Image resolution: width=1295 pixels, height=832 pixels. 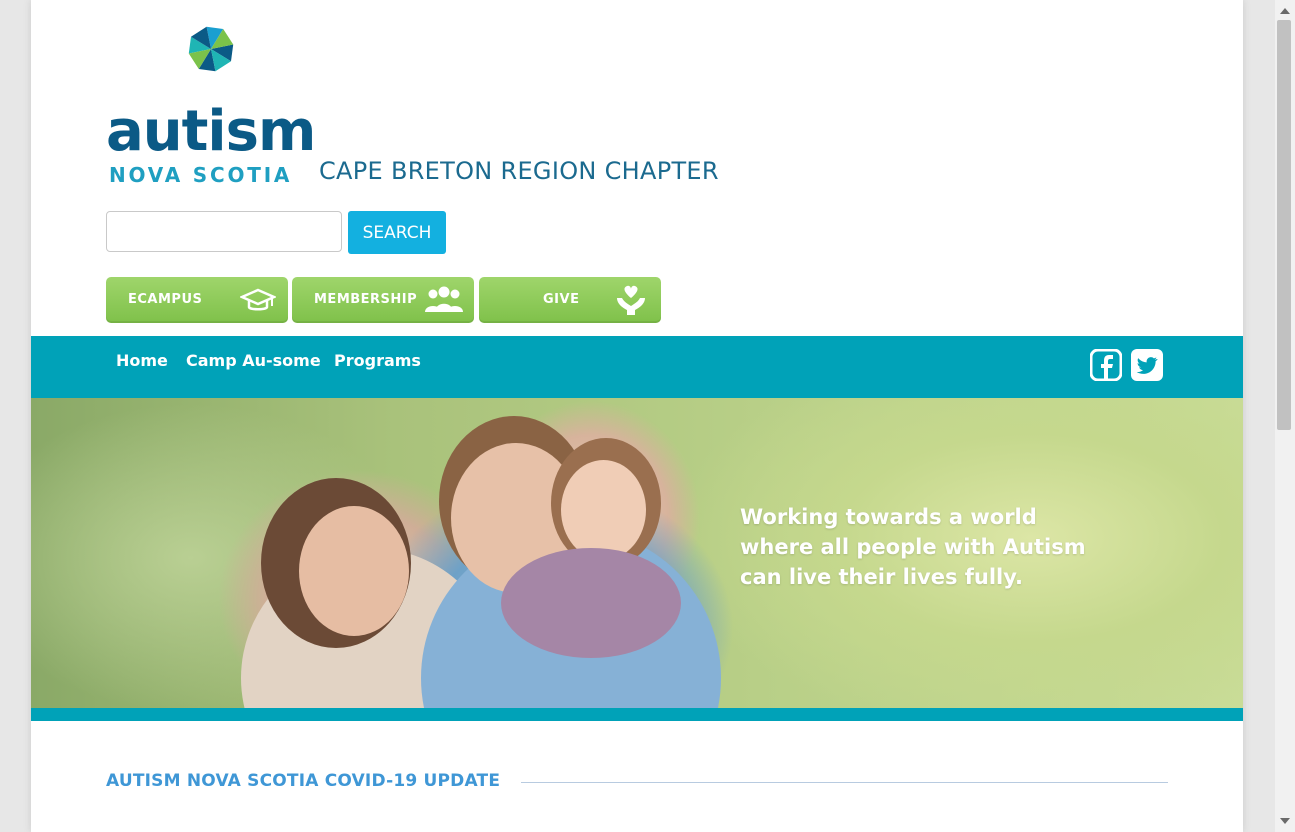 I want to click on graduation-cap-icon, so click(x=258, y=299).